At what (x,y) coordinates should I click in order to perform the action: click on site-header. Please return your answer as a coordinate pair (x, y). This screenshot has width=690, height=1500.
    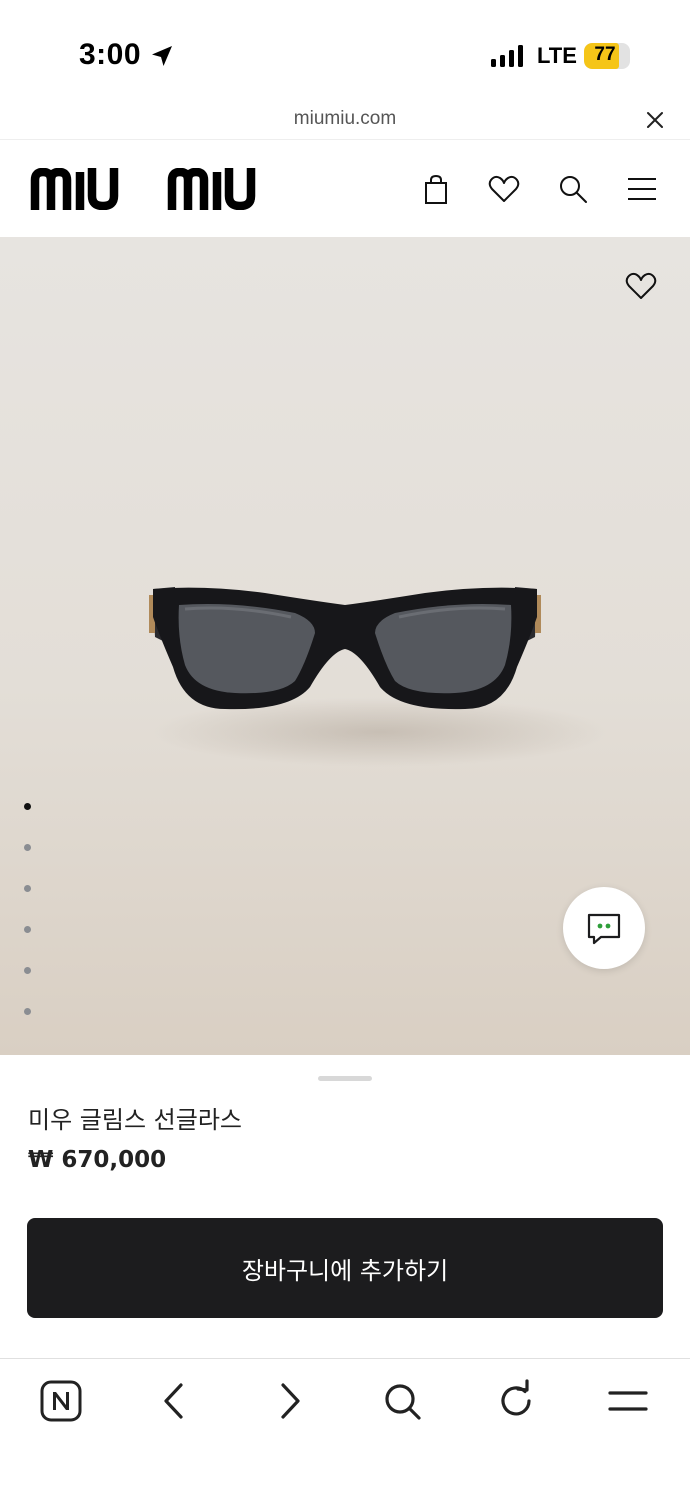
    Looking at the image, I should click on (345, 189).